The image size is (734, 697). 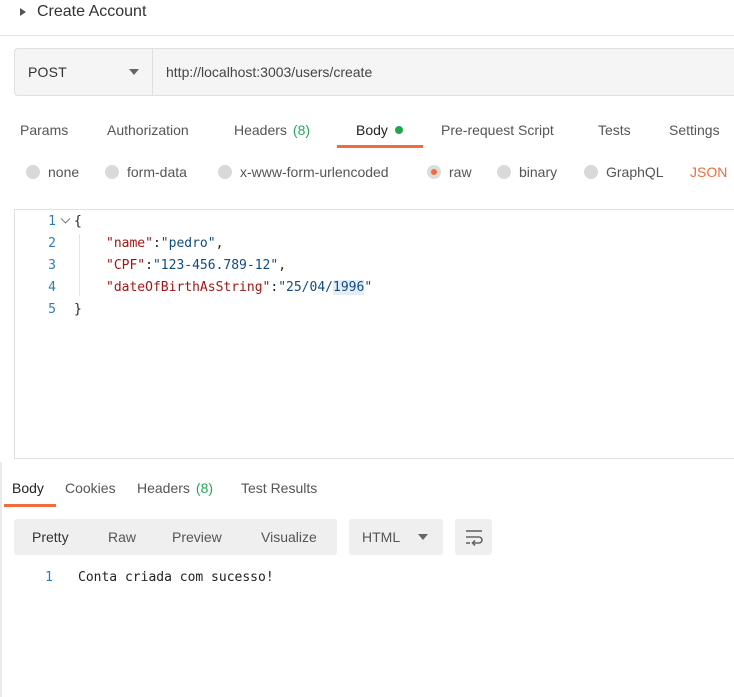 What do you see at coordinates (92, 11) in the screenshot?
I see `request-title: Create Account` at bounding box center [92, 11].